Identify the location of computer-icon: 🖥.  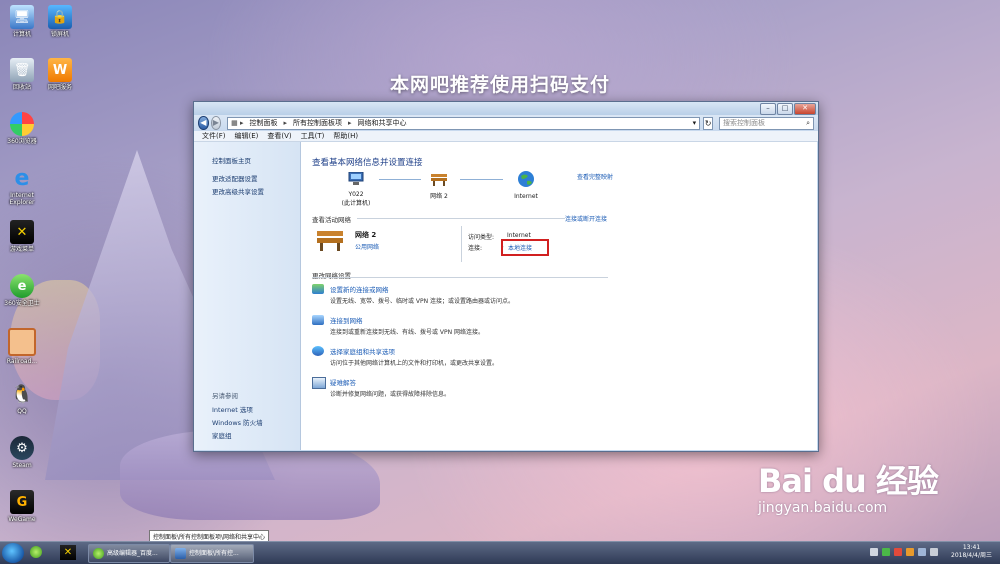
(22, 17).